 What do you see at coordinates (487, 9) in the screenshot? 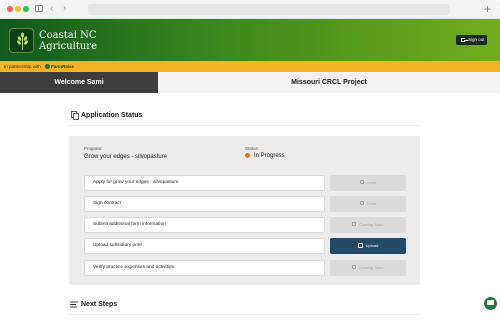
I see `new-tab-button: +` at bounding box center [487, 9].